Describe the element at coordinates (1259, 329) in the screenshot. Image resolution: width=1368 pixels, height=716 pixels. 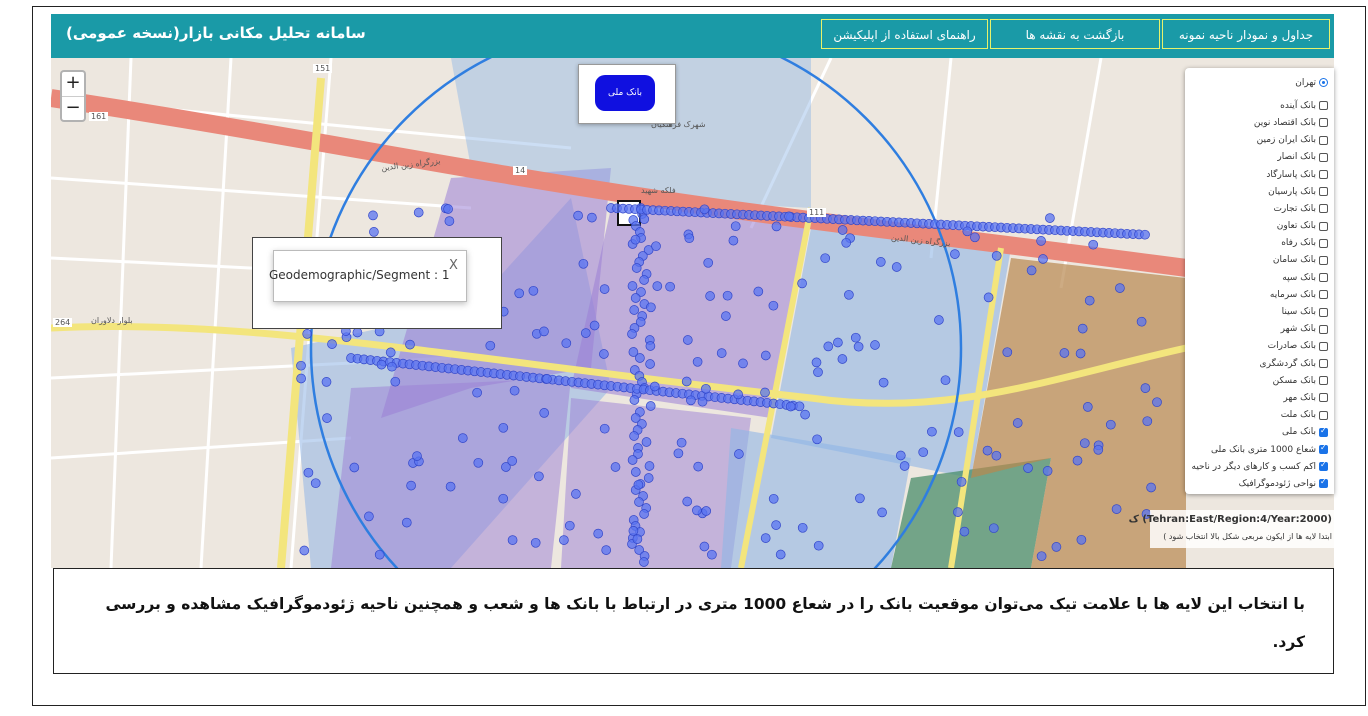
I see `layer-item: بانک شهر` at that location.